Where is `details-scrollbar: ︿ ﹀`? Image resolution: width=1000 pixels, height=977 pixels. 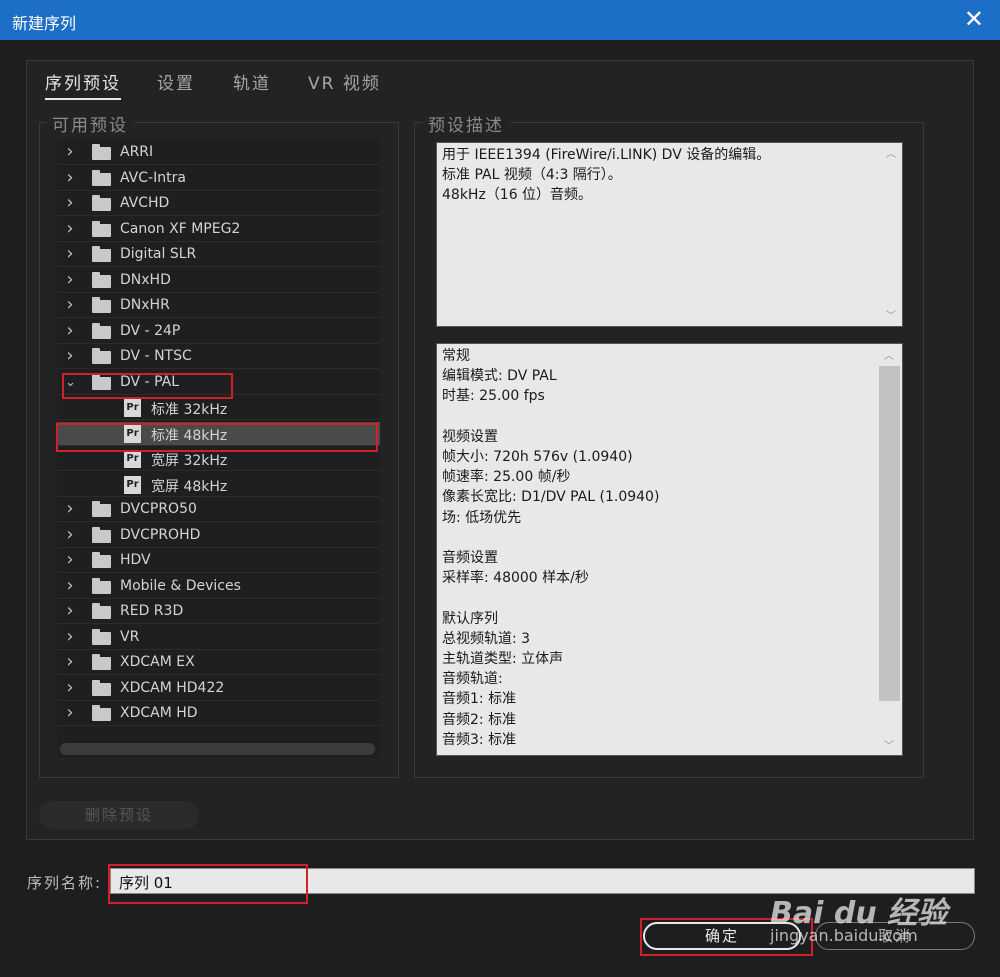 details-scrollbar: ︿ ﹀ is located at coordinates (889, 549).